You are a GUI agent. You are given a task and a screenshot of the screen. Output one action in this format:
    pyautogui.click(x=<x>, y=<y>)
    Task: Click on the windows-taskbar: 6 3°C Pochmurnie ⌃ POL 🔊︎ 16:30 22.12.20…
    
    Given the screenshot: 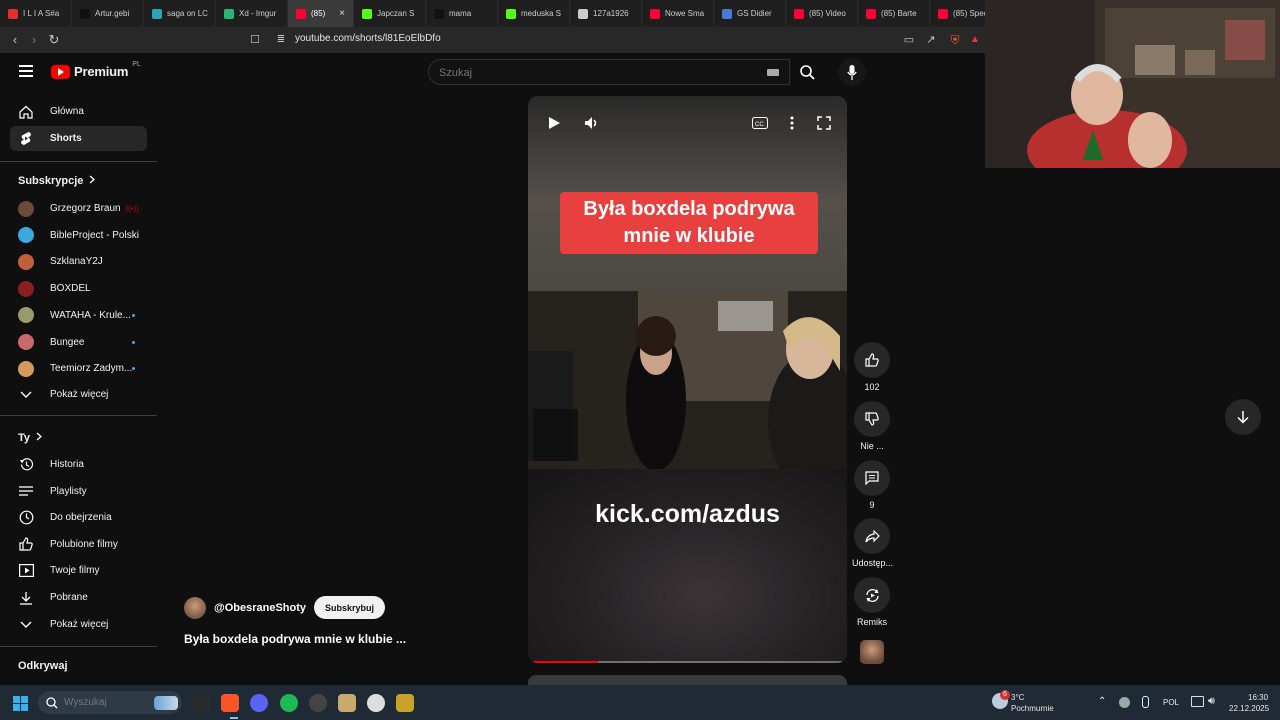 What is the action you would take?
    pyautogui.click(x=640, y=702)
    